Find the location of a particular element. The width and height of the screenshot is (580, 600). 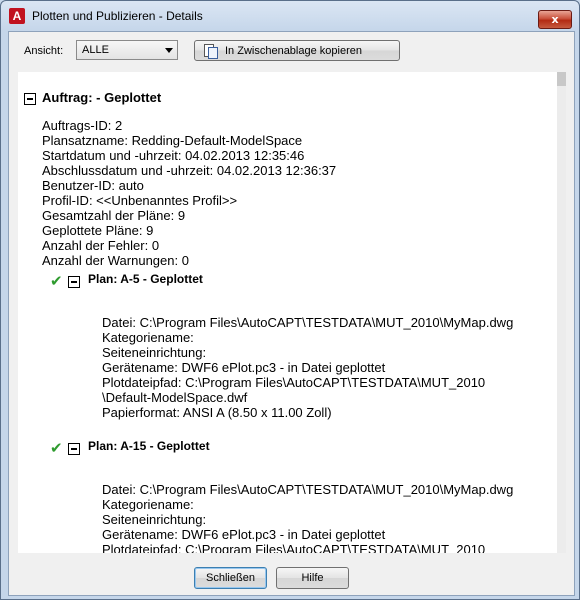

copy-to-clipboard-button: In Zwischenablage kopieren is located at coordinates (297, 50).